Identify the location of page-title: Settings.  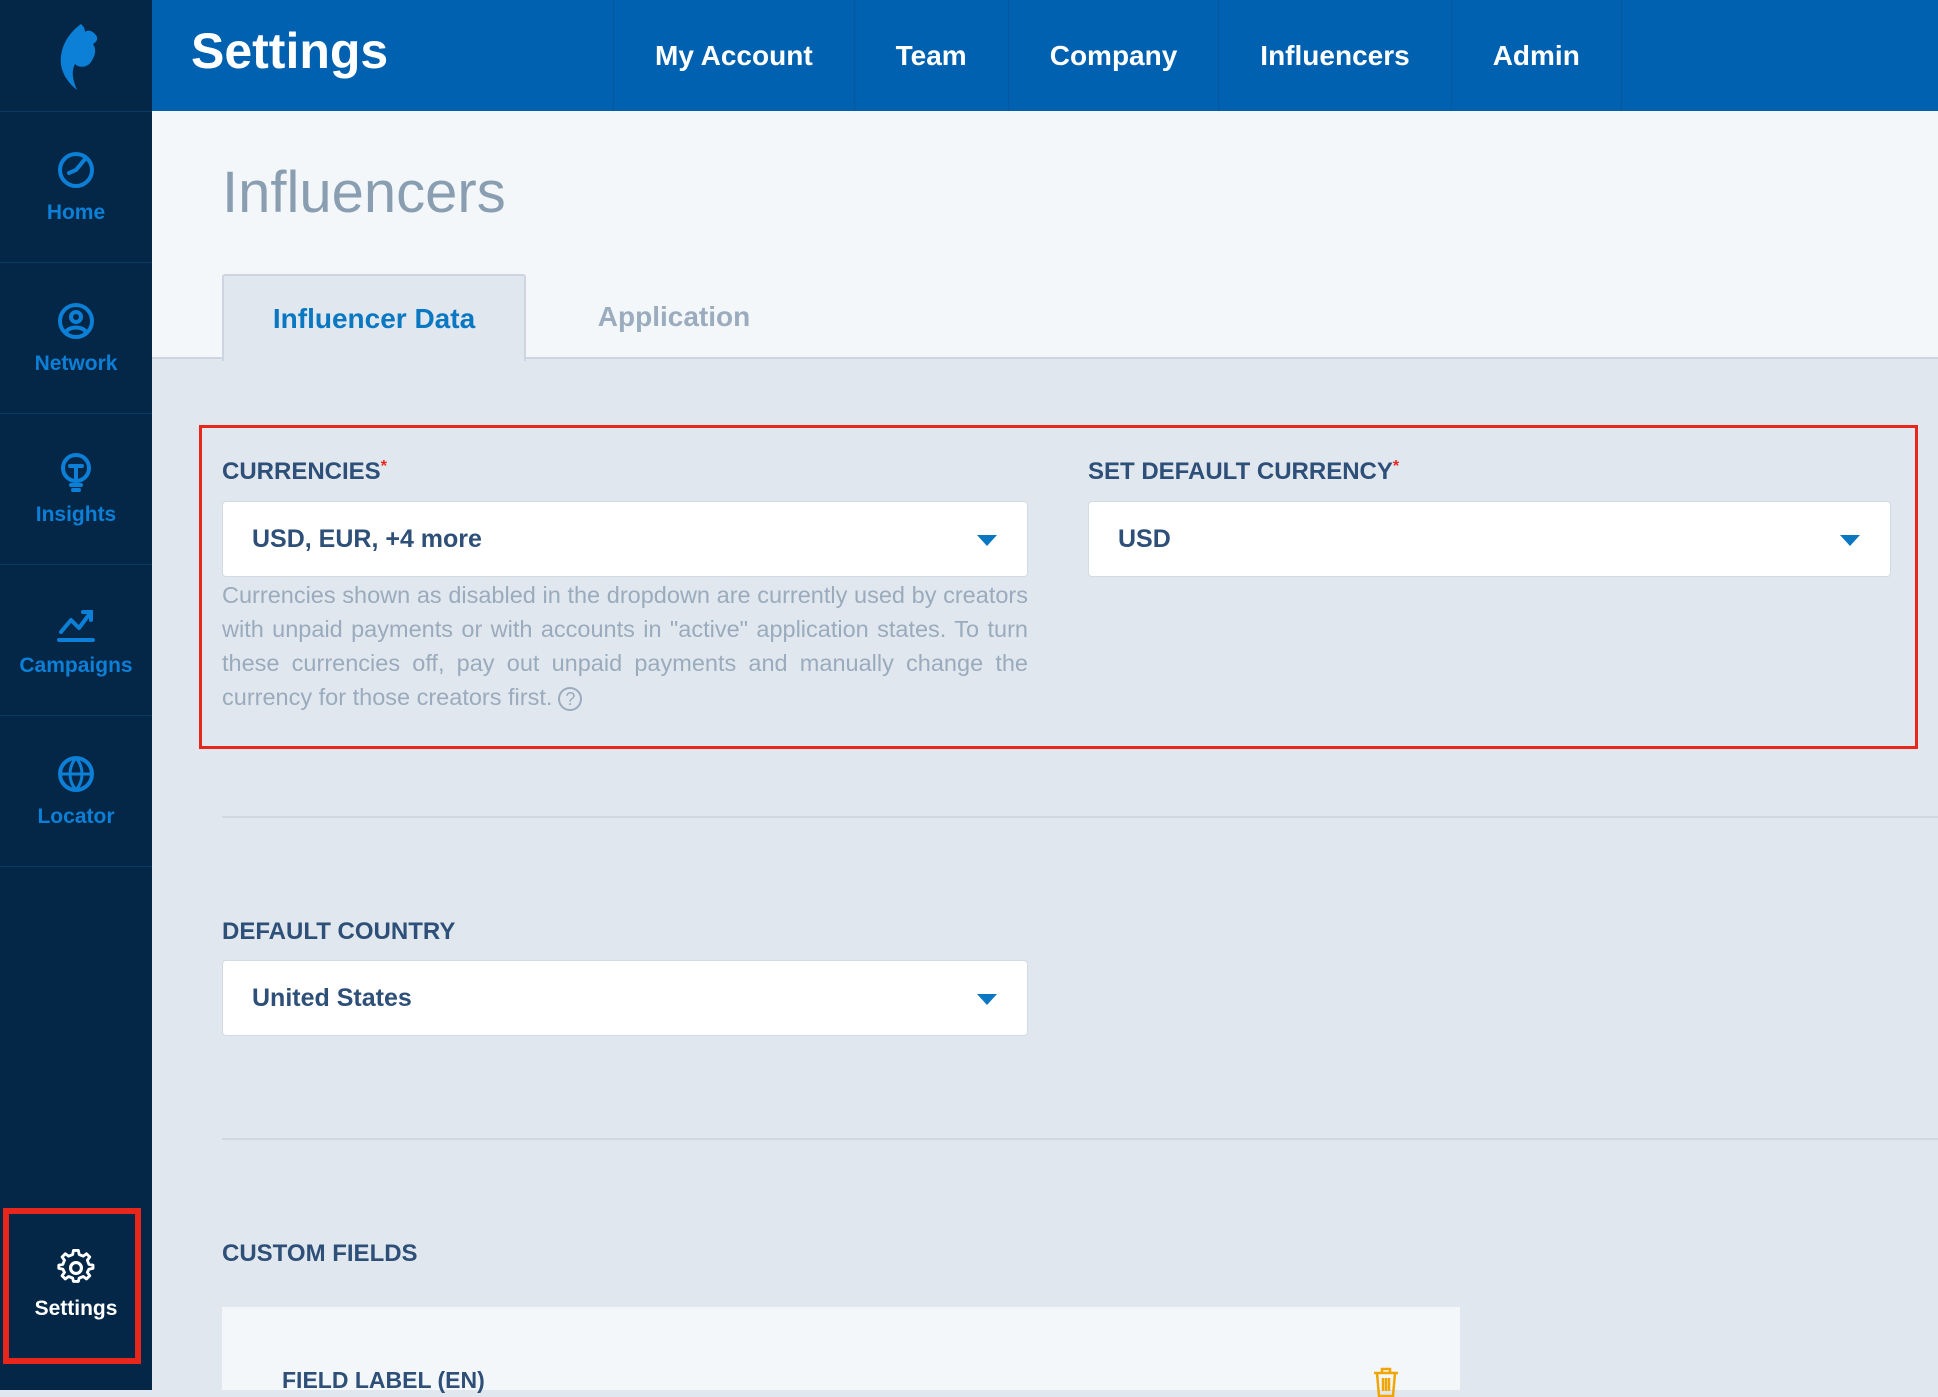
(290, 51).